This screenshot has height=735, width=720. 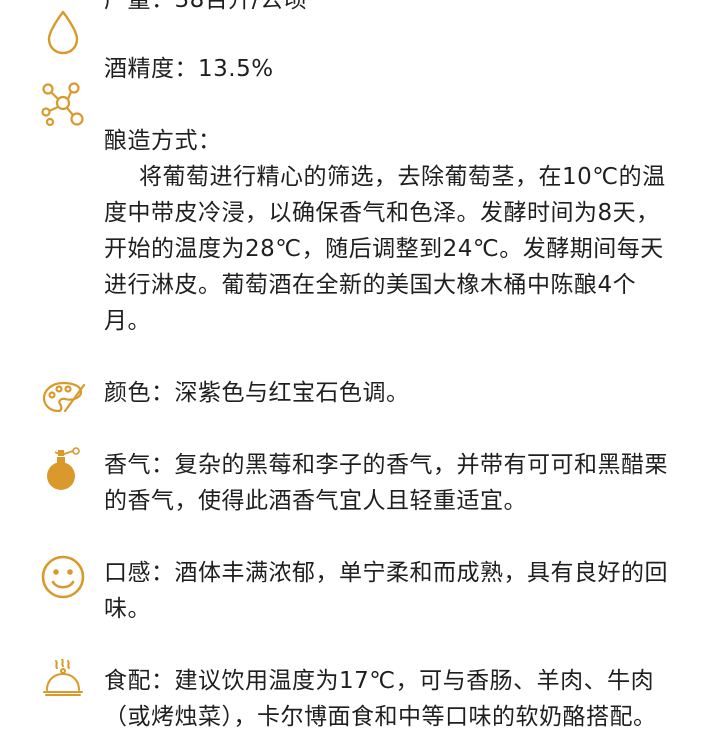 What do you see at coordinates (63, 33) in the screenshot?
I see `water-drop-icon` at bounding box center [63, 33].